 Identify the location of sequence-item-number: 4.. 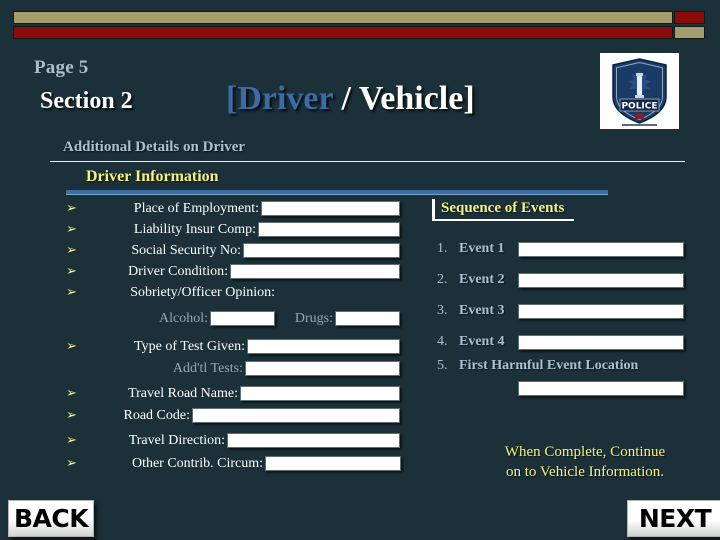
(442, 341).